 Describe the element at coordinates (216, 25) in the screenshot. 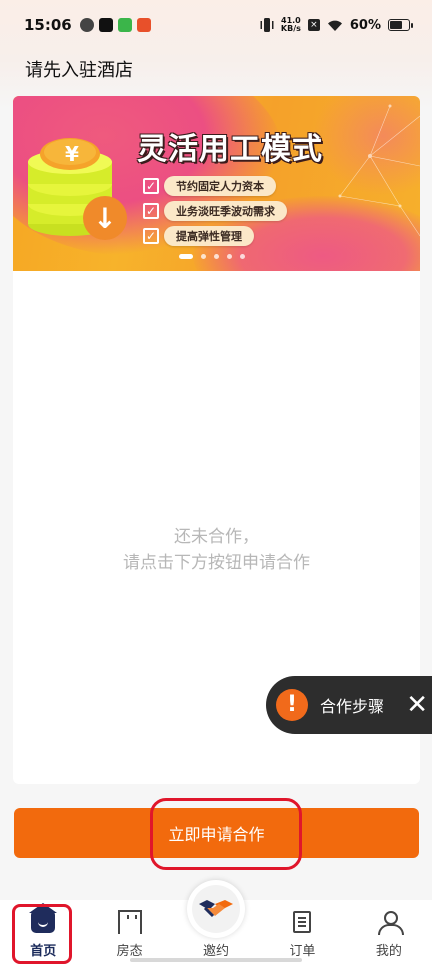

I see `status-bar: 15:06 41.0 KB/s × 60%` at that location.